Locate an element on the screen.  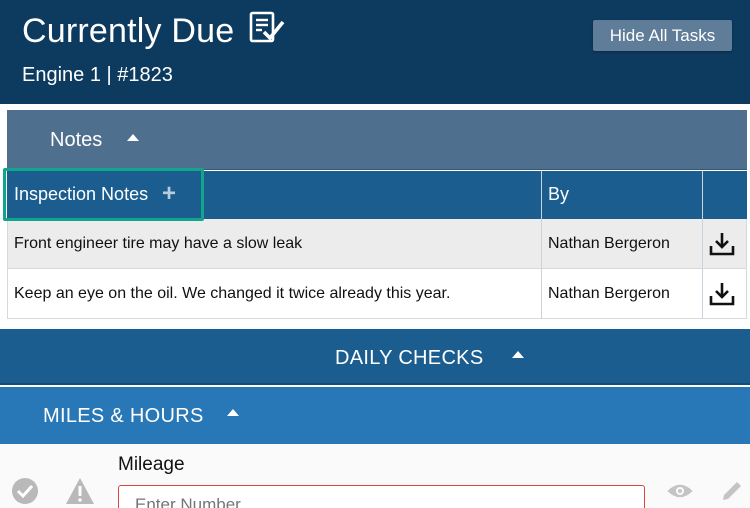
checklist-icon is located at coordinates (267, 27).